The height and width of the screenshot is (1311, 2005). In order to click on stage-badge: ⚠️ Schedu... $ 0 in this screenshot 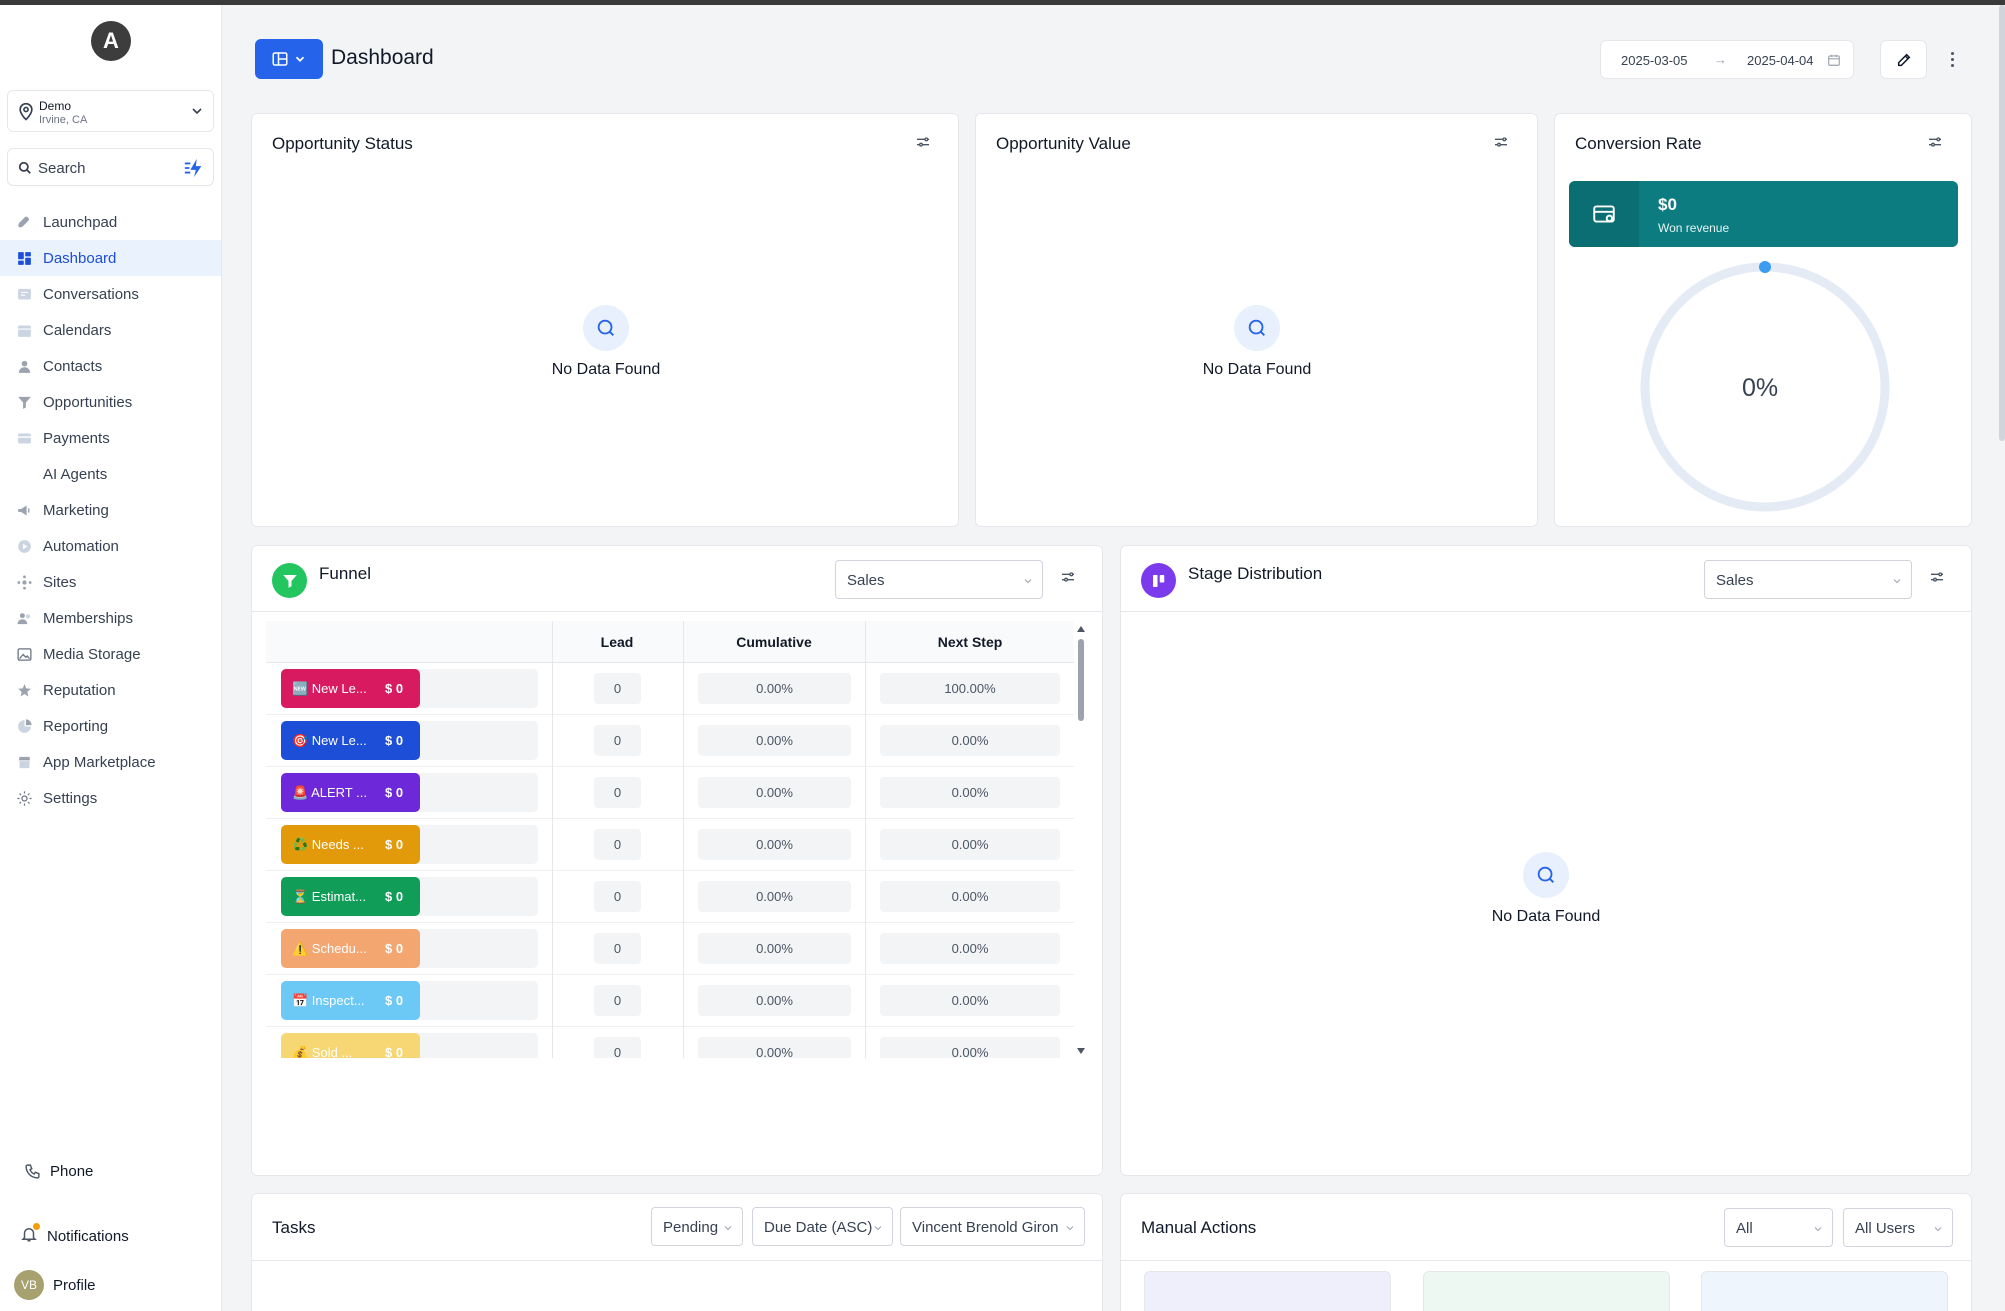, I will do `click(350, 948)`.